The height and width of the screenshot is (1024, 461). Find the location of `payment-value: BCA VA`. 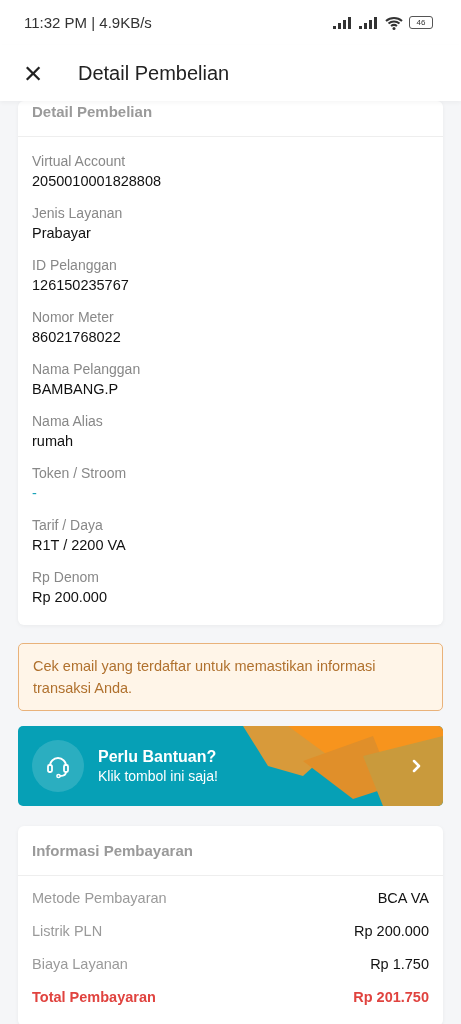

payment-value: BCA VA is located at coordinates (403, 898).